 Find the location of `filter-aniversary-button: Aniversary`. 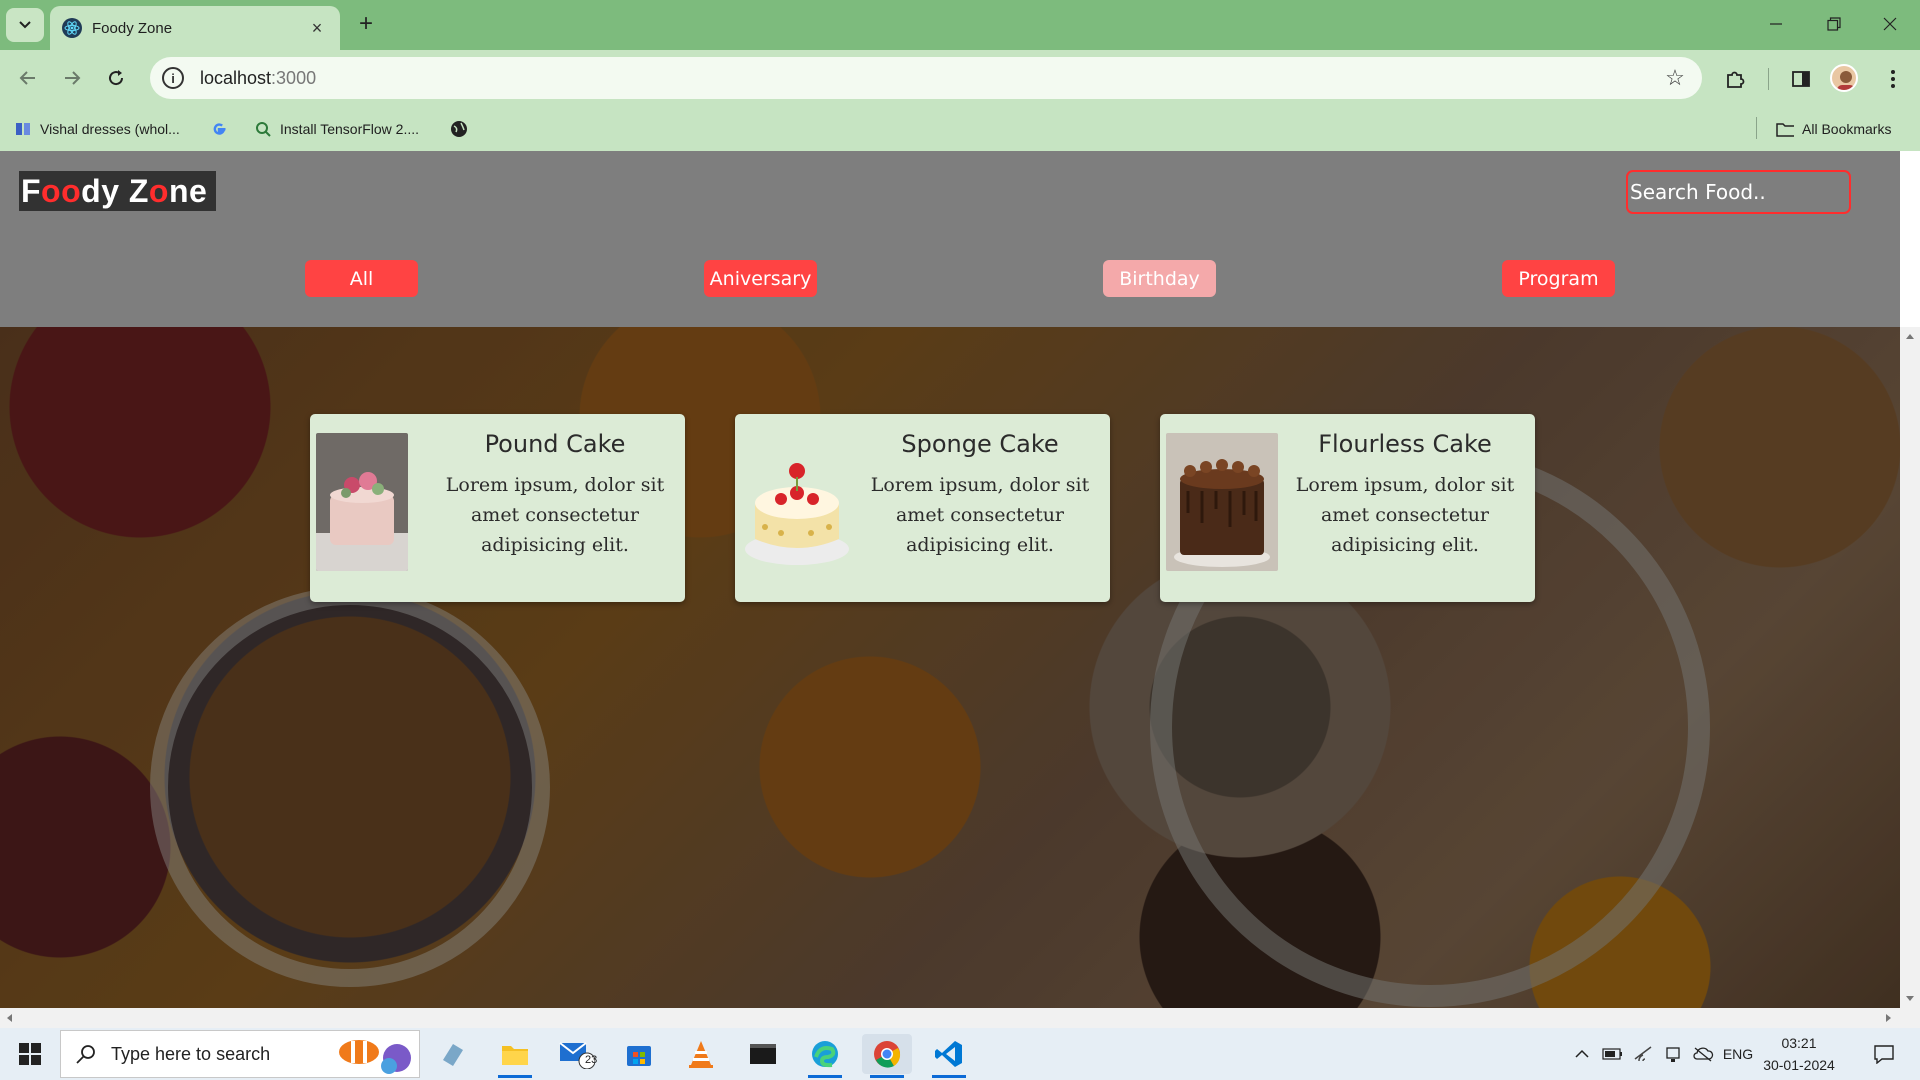

filter-aniversary-button: Aniversary is located at coordinates (760, 278).